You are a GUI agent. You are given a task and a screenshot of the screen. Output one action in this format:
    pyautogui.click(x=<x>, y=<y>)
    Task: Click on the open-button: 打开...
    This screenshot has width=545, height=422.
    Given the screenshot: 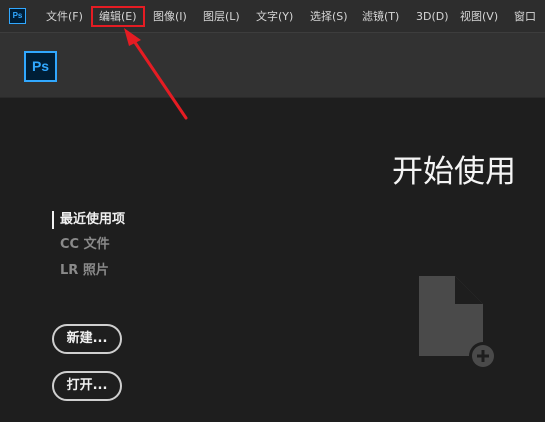 What is the action you would take?
    pyautogui.click(x=87, y=386)
    